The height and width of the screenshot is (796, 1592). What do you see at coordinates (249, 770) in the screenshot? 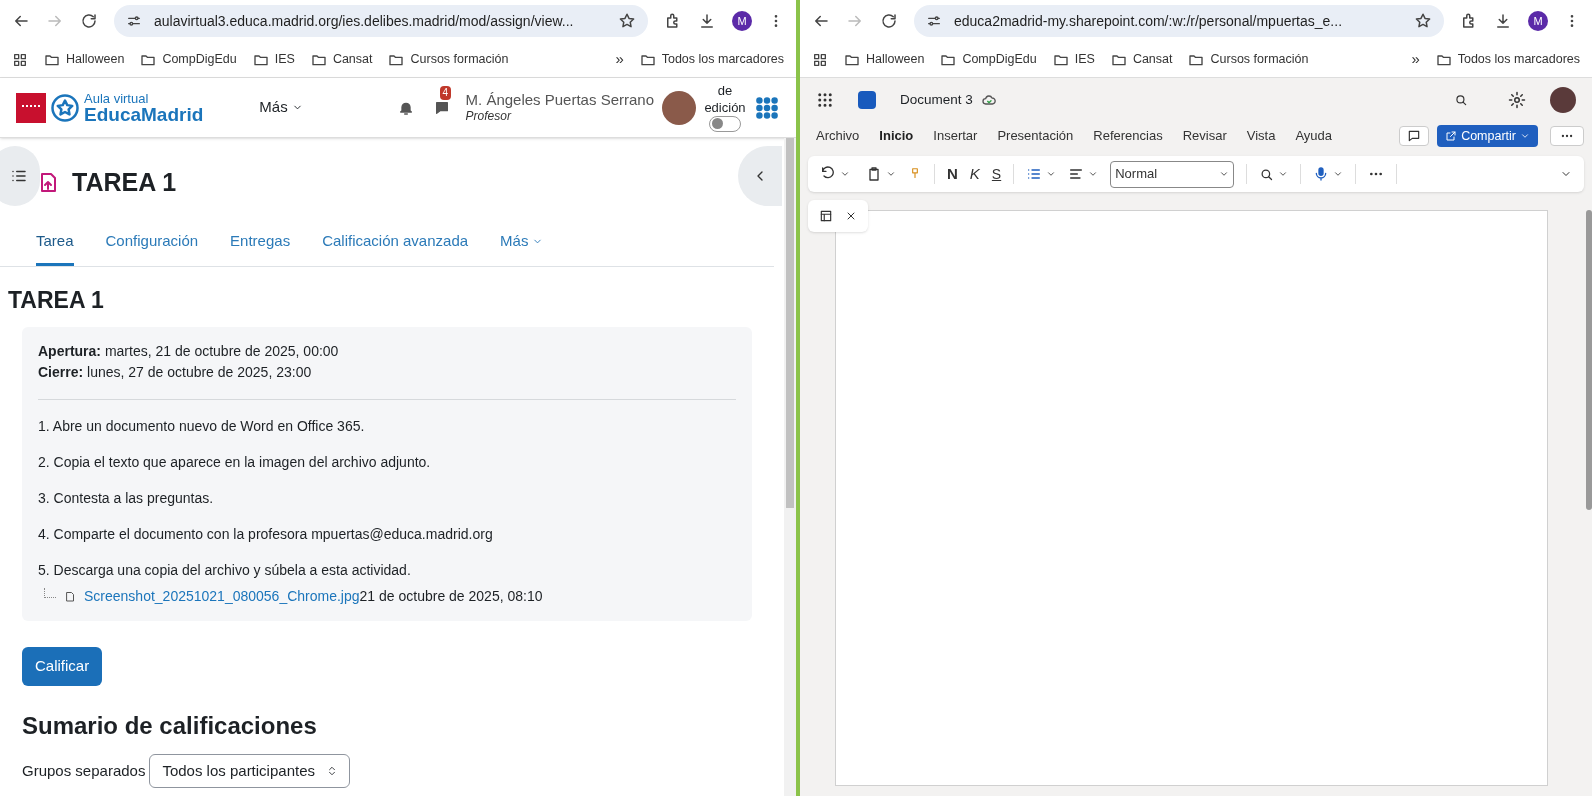
I see `groups-dropdown: Todos los participantes` at bounding box center [249, 770].